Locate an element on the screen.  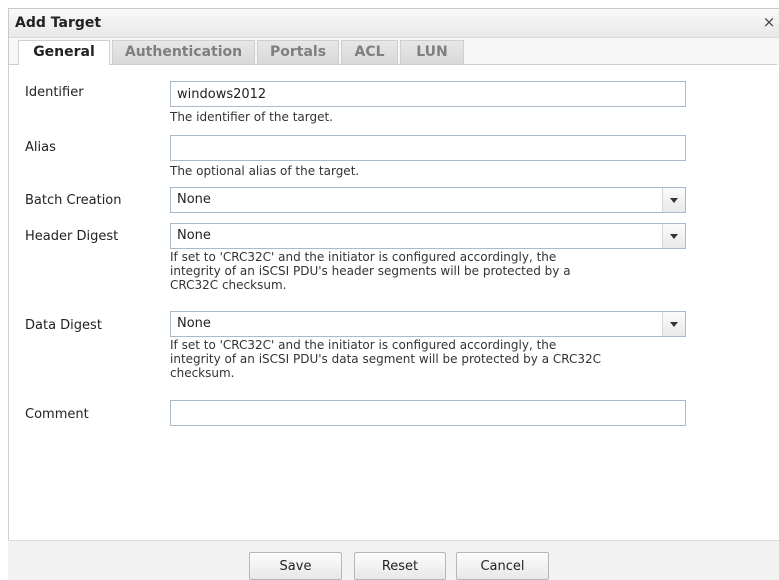
comment-label: Comment is located at coordinates (57, 414).